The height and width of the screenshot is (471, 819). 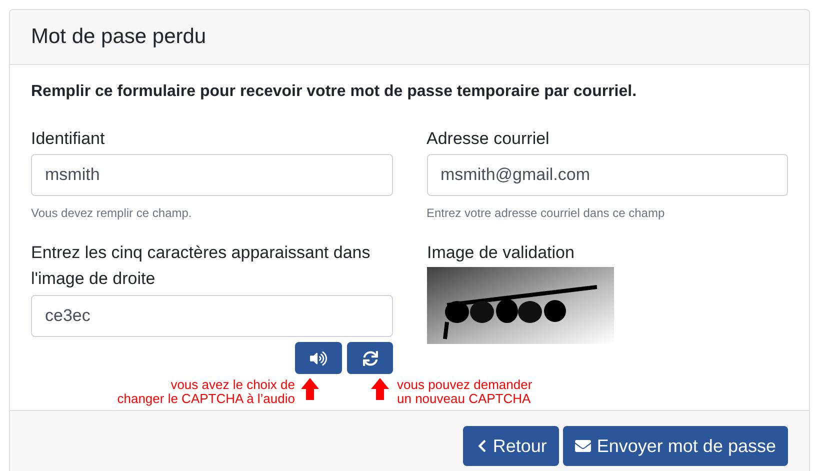 I want to click on send-button: Envoyer mot de passe, so click(x=675, y=446).